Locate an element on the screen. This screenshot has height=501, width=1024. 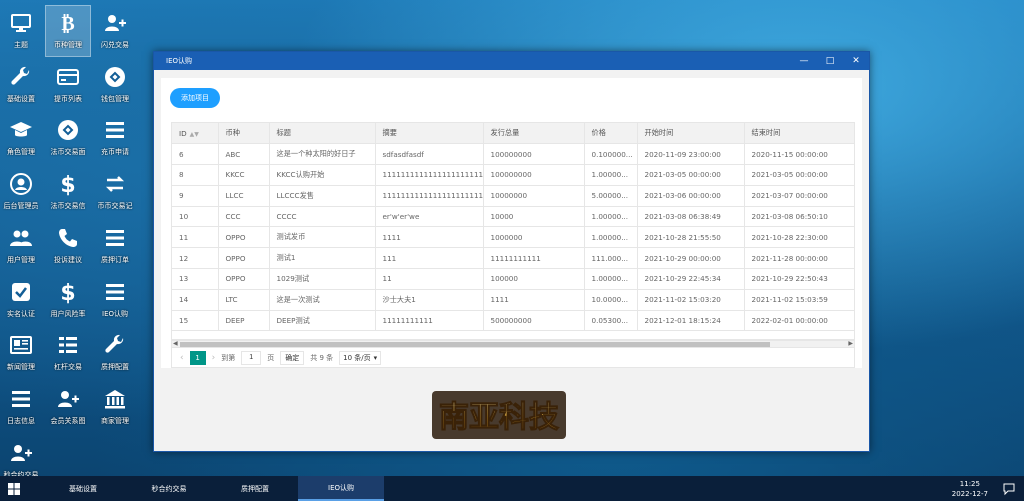
page-size-select: 10 条/页 ▾ is located at coordinates (360, 357).